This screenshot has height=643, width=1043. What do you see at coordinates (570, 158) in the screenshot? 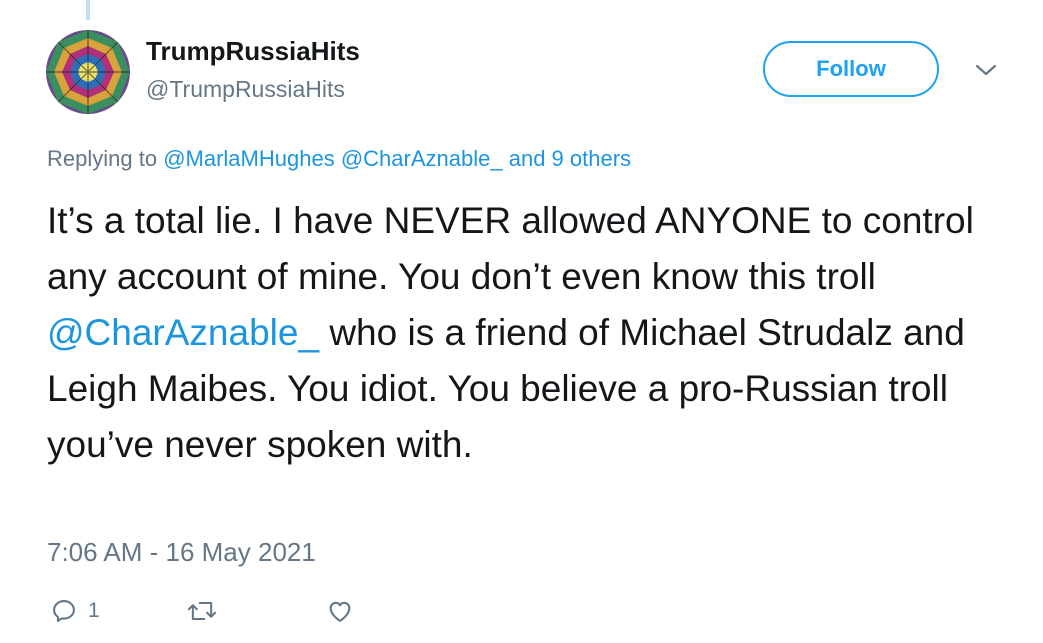
I see `others-link: and 9 others` at bounding box center [570, 158].